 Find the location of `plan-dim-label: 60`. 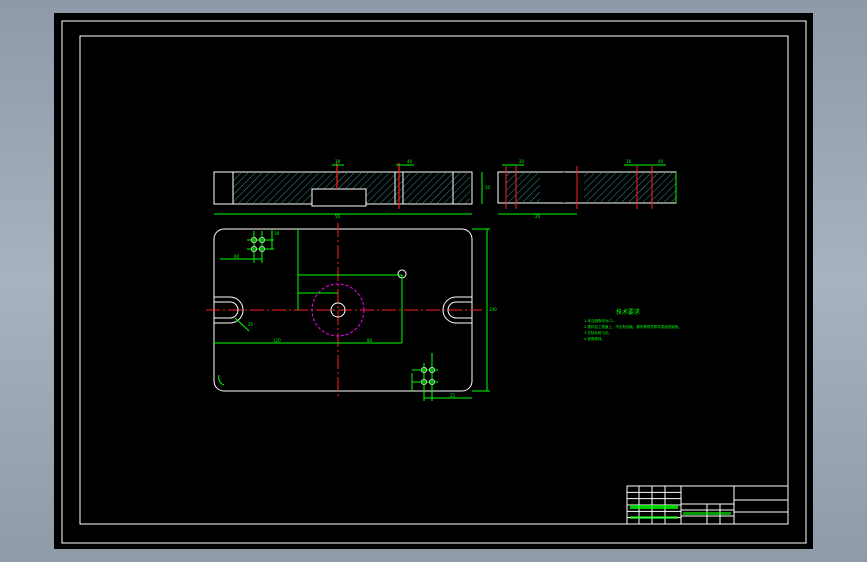

plan-dim-label: 60 is located at coordinates (237, 256).